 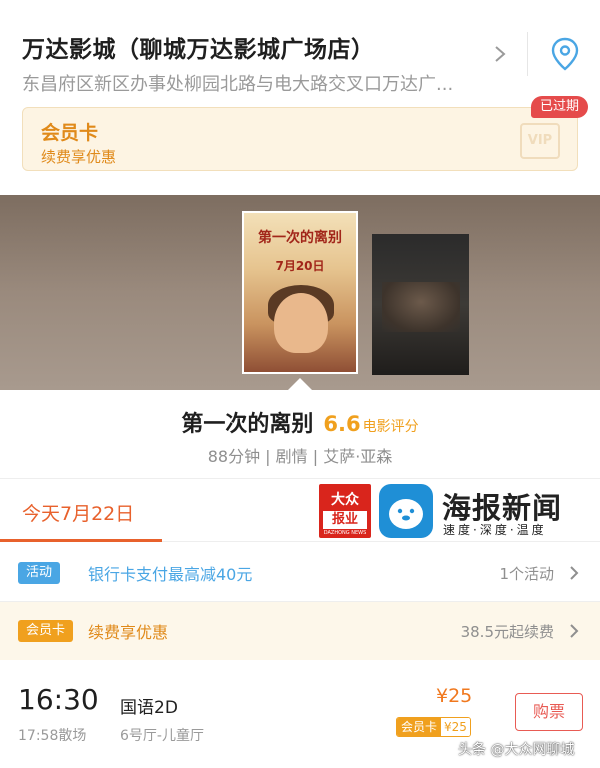 I want to click on poster-title: 第一次的离别, so click(x=300, y=238).